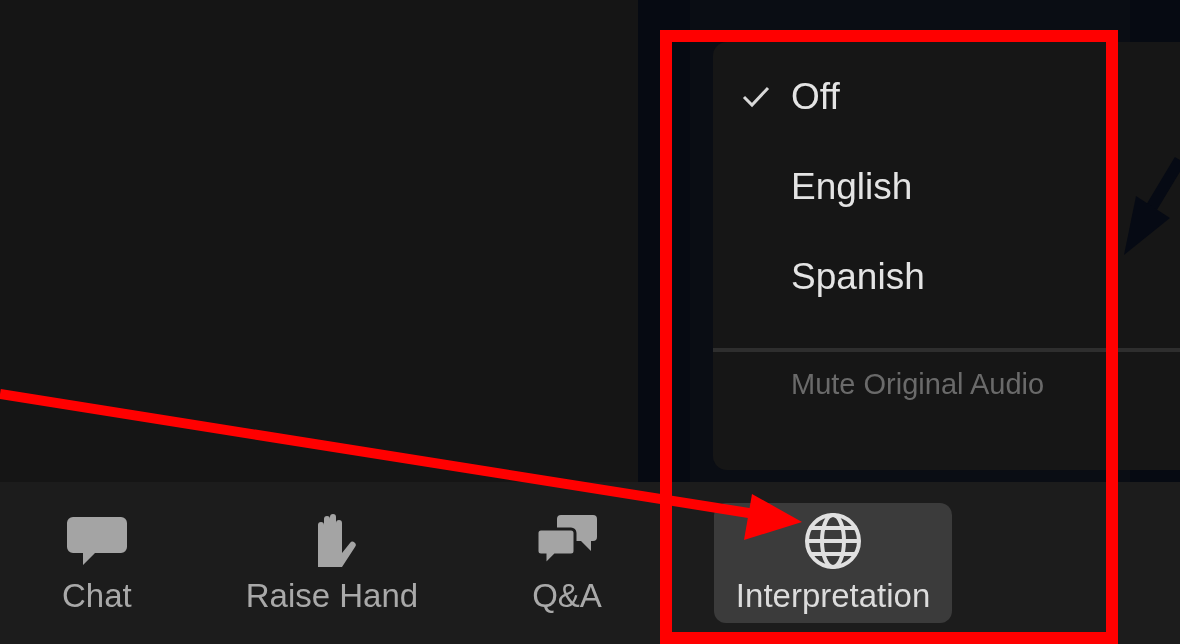  What do you see at coordinates (567, 563) in the screenshot?
I see `toolbar-button: Q&A` at bounding box center [567, 563].